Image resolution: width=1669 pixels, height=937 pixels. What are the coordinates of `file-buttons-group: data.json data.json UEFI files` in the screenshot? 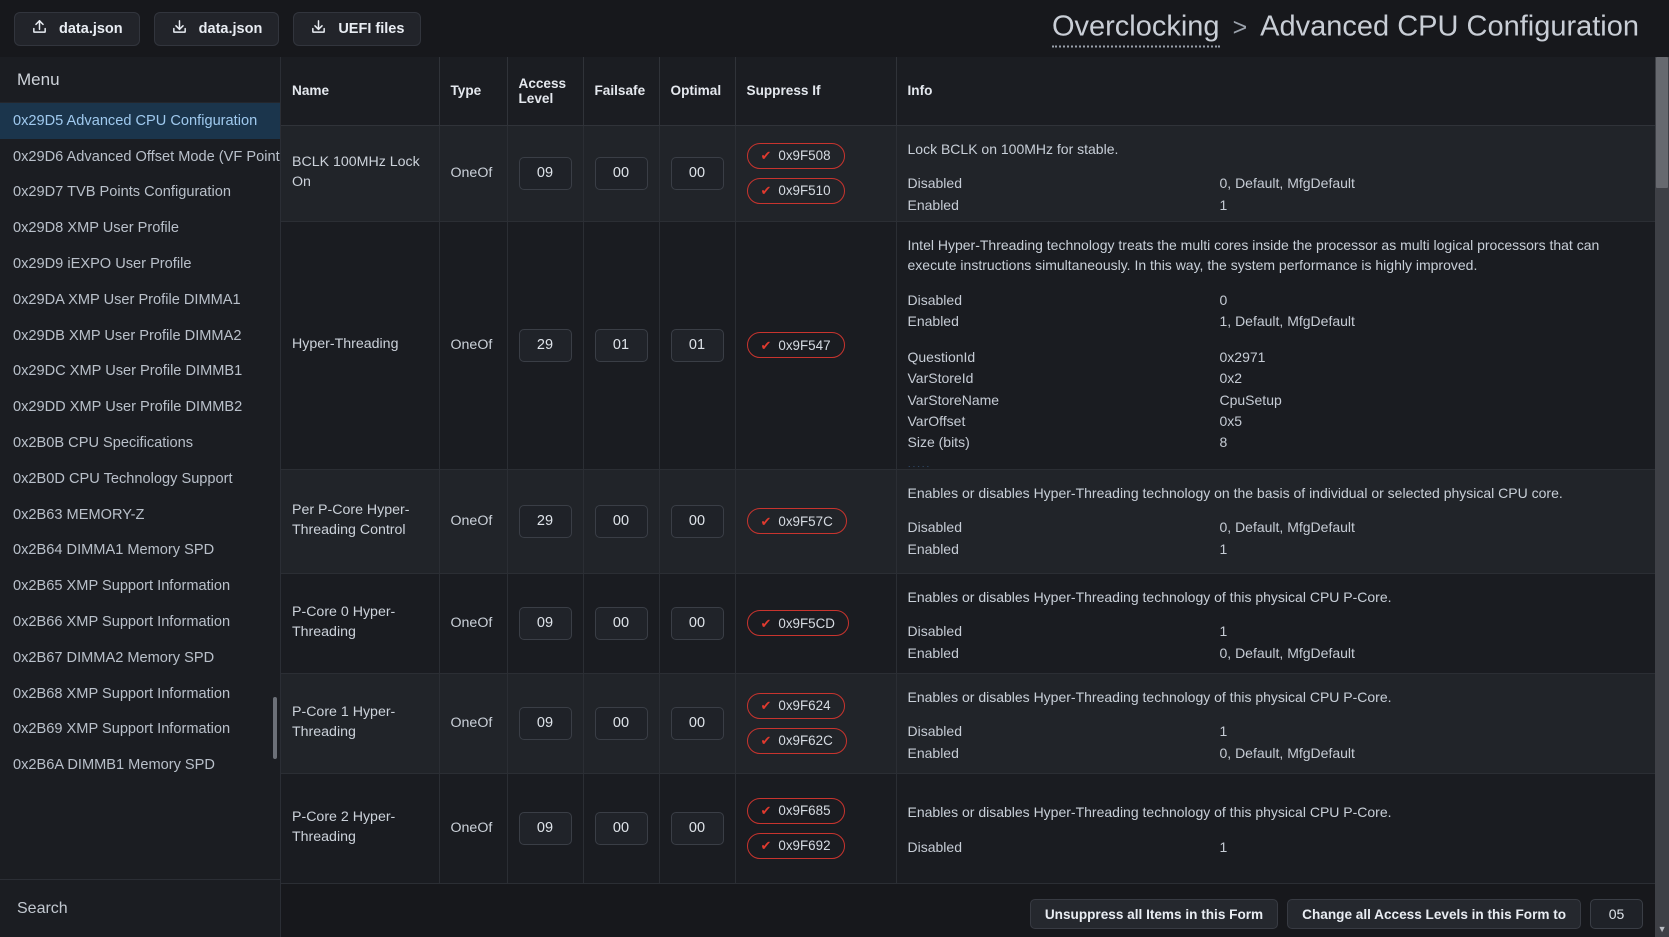 It's located at (218, 28).